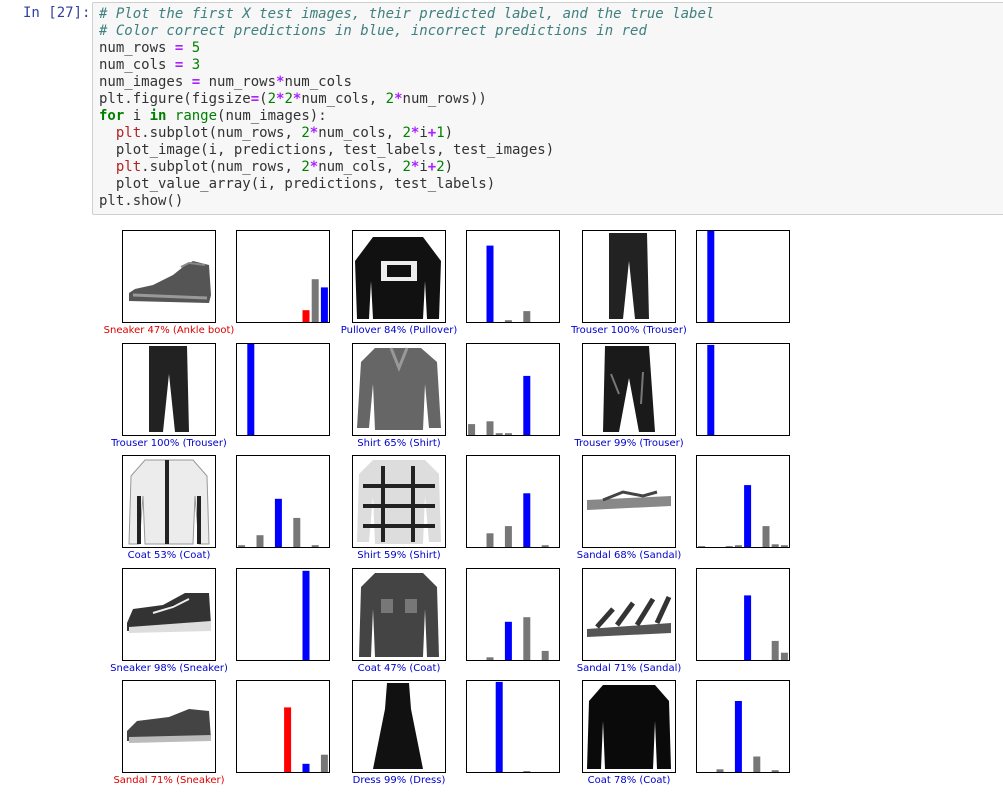 The width and height of the screenshot is (1003, 794). Describe the element at coordinates (196, 48) in the screenshot. I see `code-token: 5` at that location.